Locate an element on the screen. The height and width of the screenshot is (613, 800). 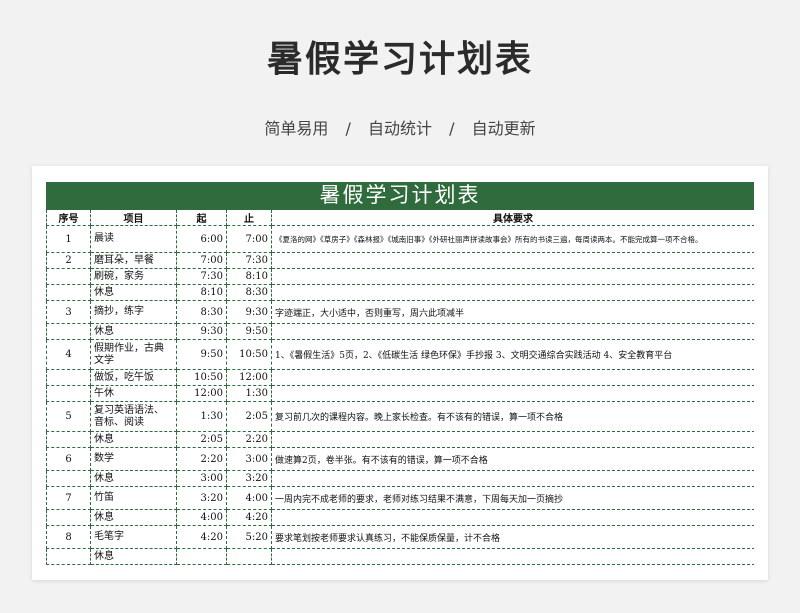
cell-start is located at coordinates (201, 556).